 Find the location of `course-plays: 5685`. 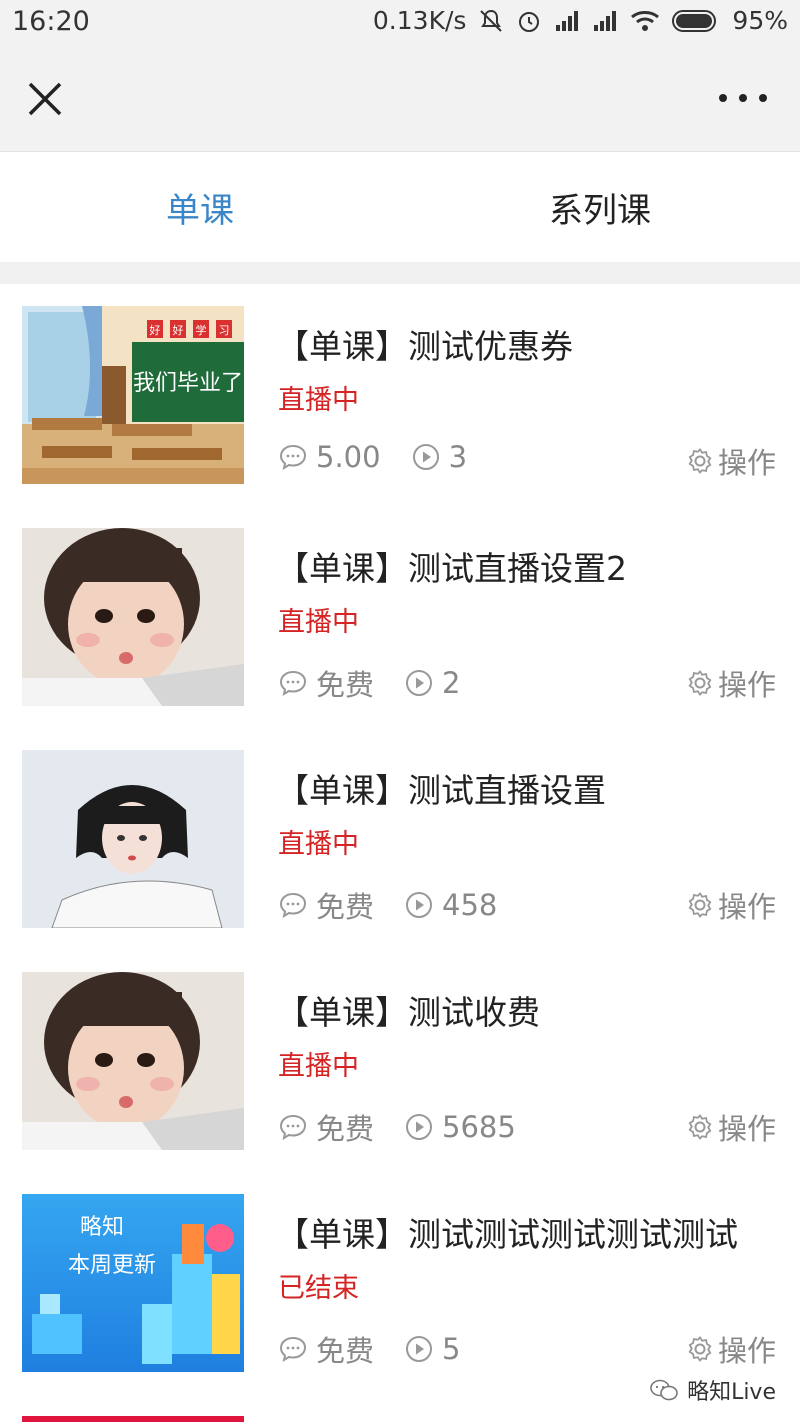

course-plays: 5685 is located at coordinates (479, 1127).